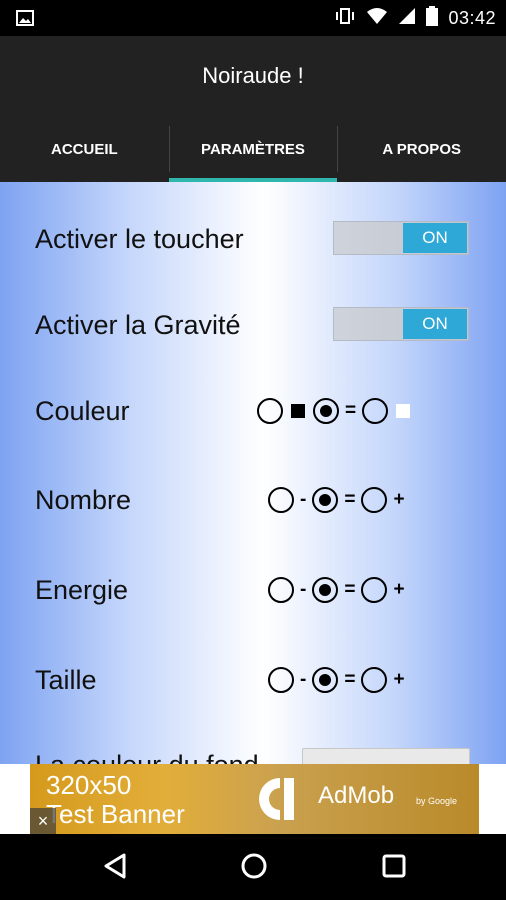 This screenshot has width=506, height=900. Describe the element at coordinates (66, 680) in the screenshot. I see `size-label: Taille` at that location.